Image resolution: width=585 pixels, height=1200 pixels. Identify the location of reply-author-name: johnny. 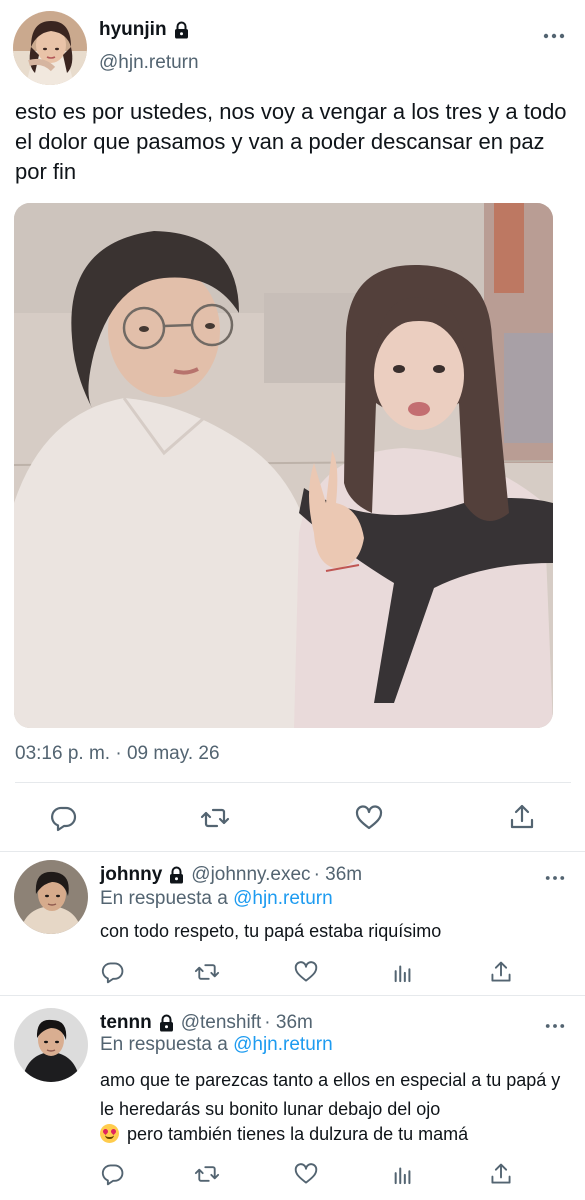
(131, 875).